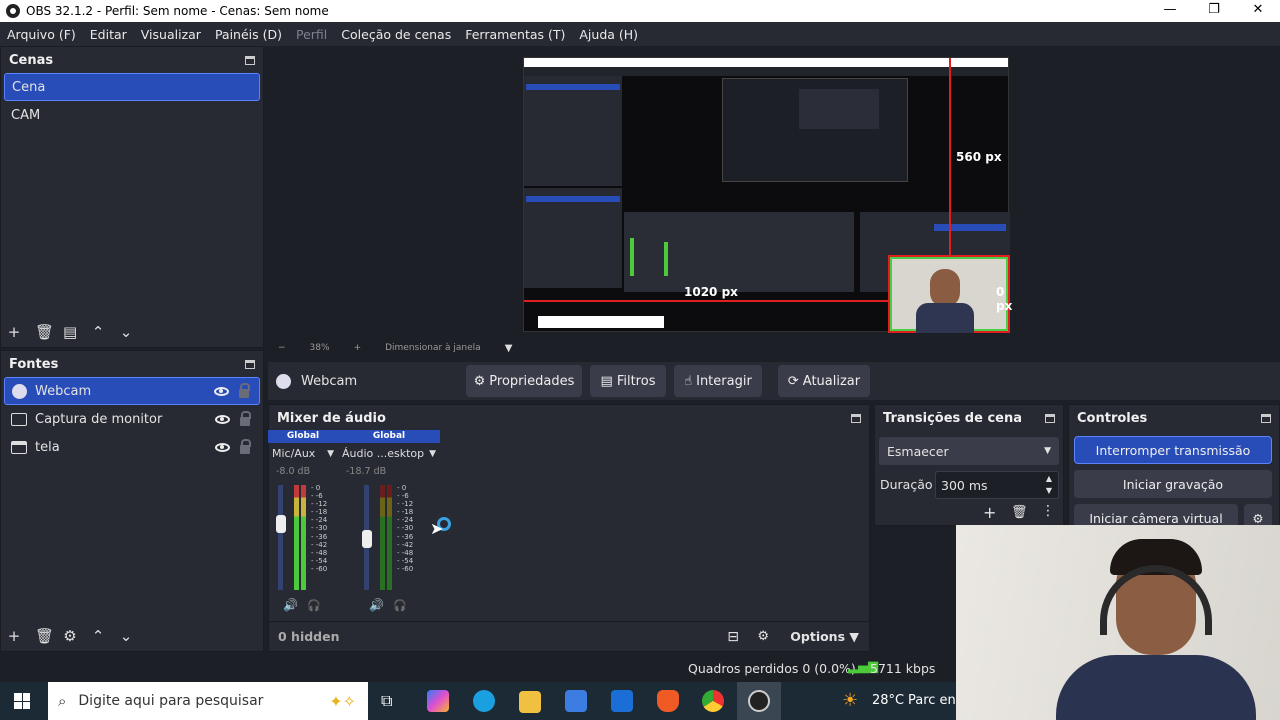 The width and height of the screenshot is (1280, 720). Describe the element at coordinates (824, 381) in the screenshot. I see `refresh-button: ⟳ Atualizar` at that location.